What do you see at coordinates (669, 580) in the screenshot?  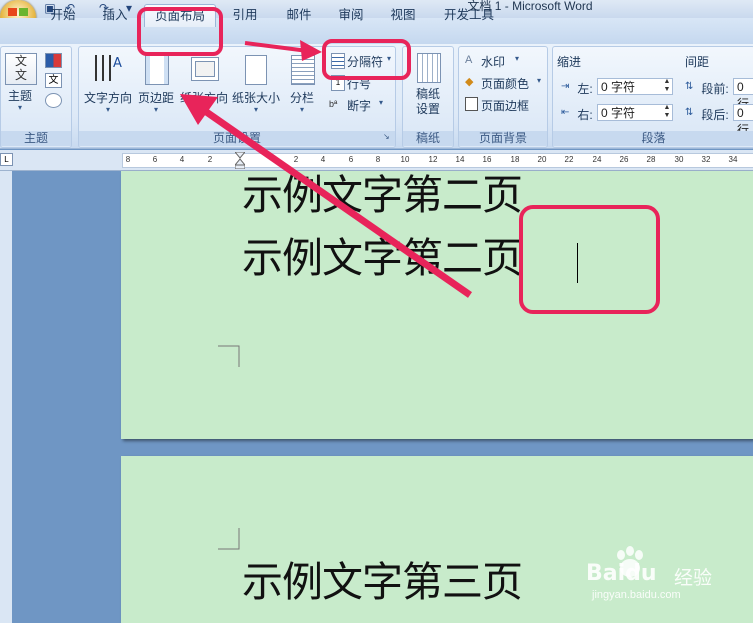 I see `baidu-watermark: Baidu 经验 jingyan.baidu.com` at bounding box center [669, 580].